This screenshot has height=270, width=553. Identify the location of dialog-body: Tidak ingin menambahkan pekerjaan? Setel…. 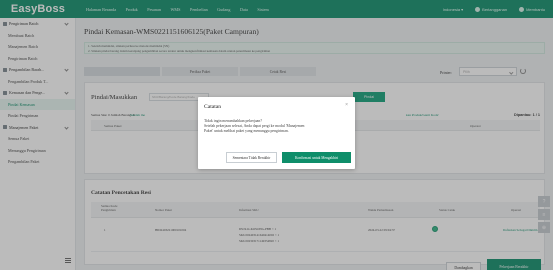
(277, 127).